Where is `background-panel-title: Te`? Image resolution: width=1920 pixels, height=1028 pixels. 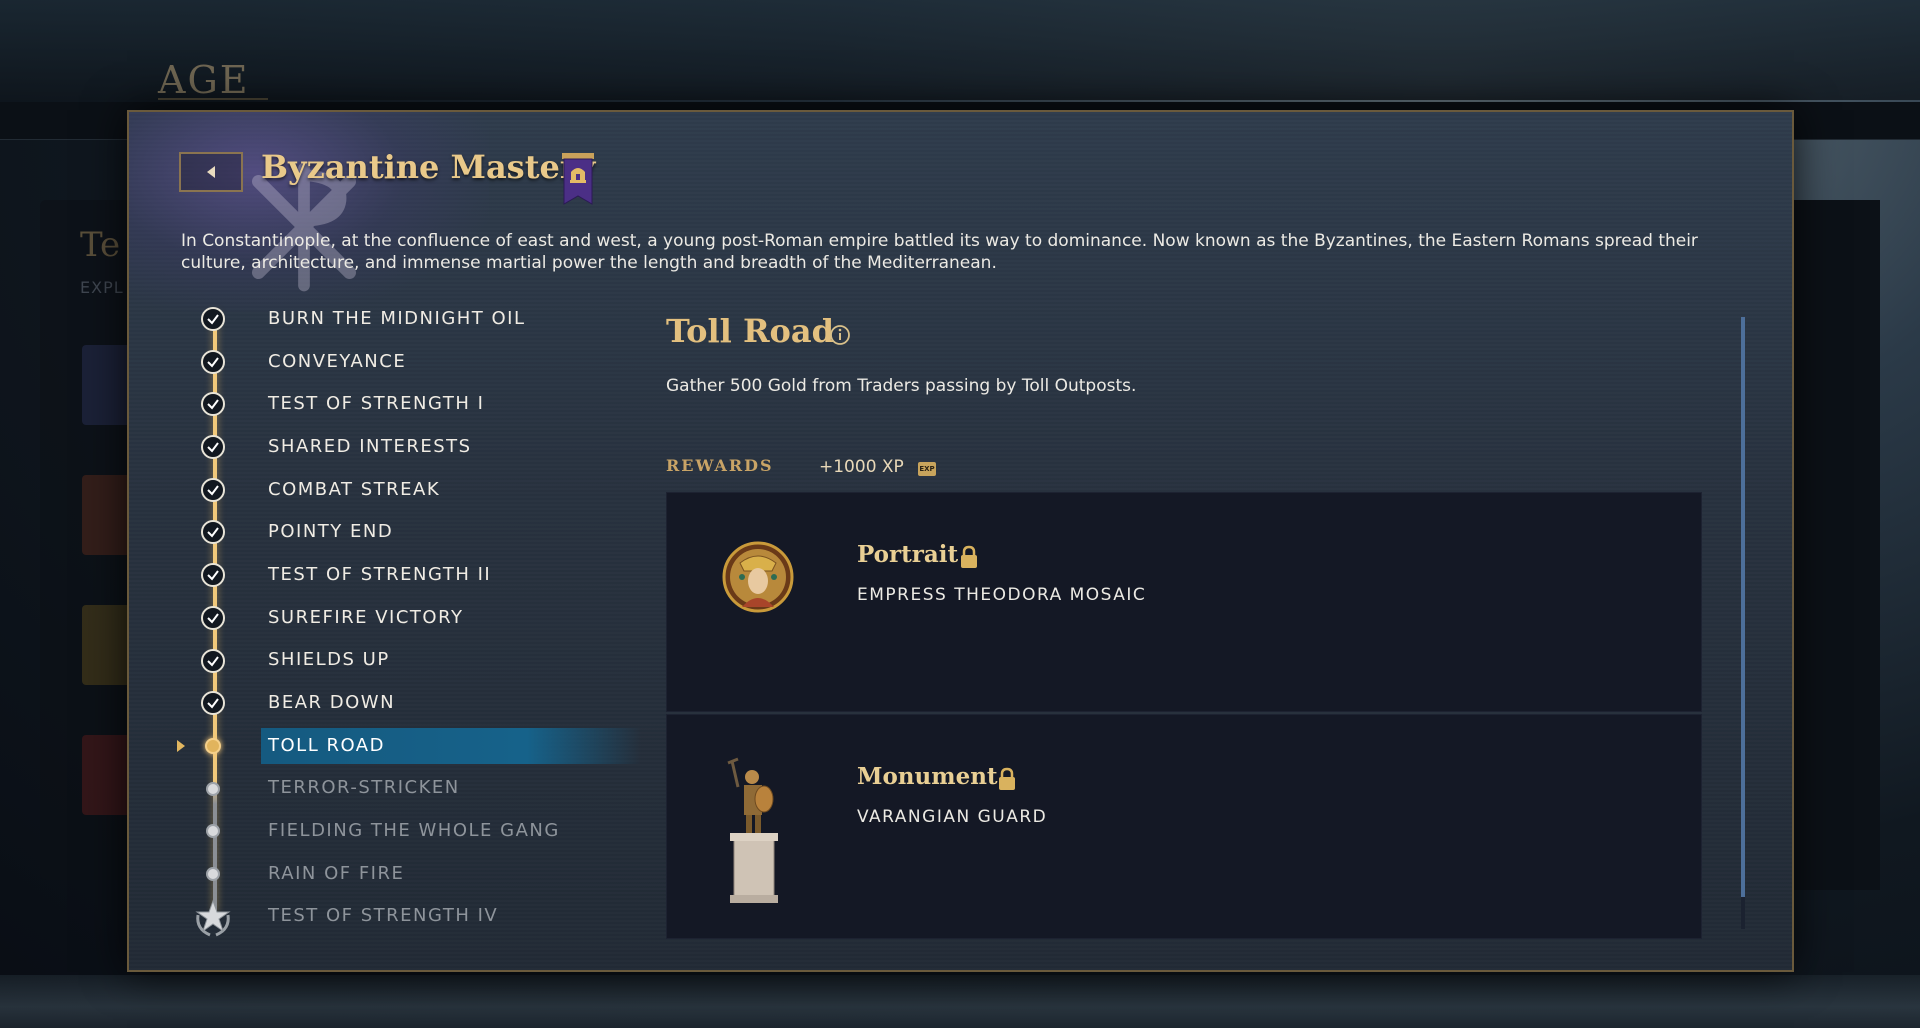
background-panel-title: Te is located at coordinates (100, 245).